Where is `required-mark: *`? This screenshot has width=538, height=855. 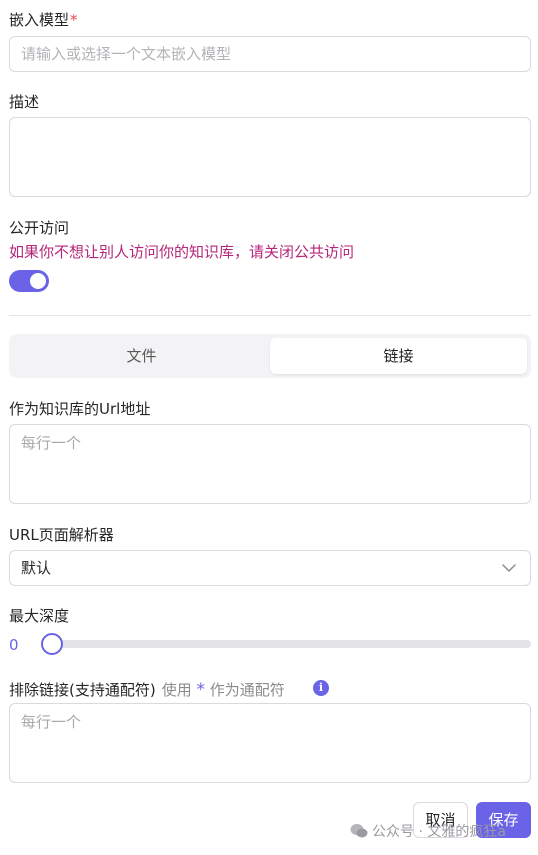
required-mark: * is located at coordinates (74, 20).